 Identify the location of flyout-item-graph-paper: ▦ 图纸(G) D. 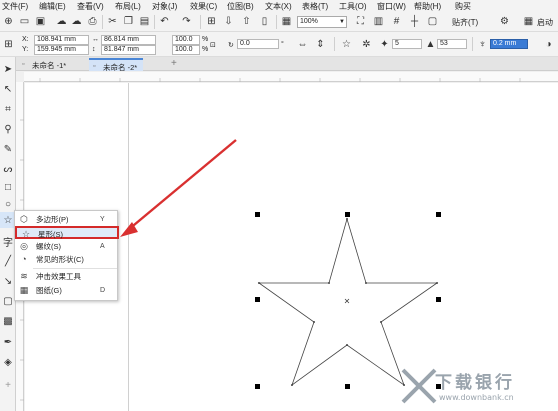
(67, 290).